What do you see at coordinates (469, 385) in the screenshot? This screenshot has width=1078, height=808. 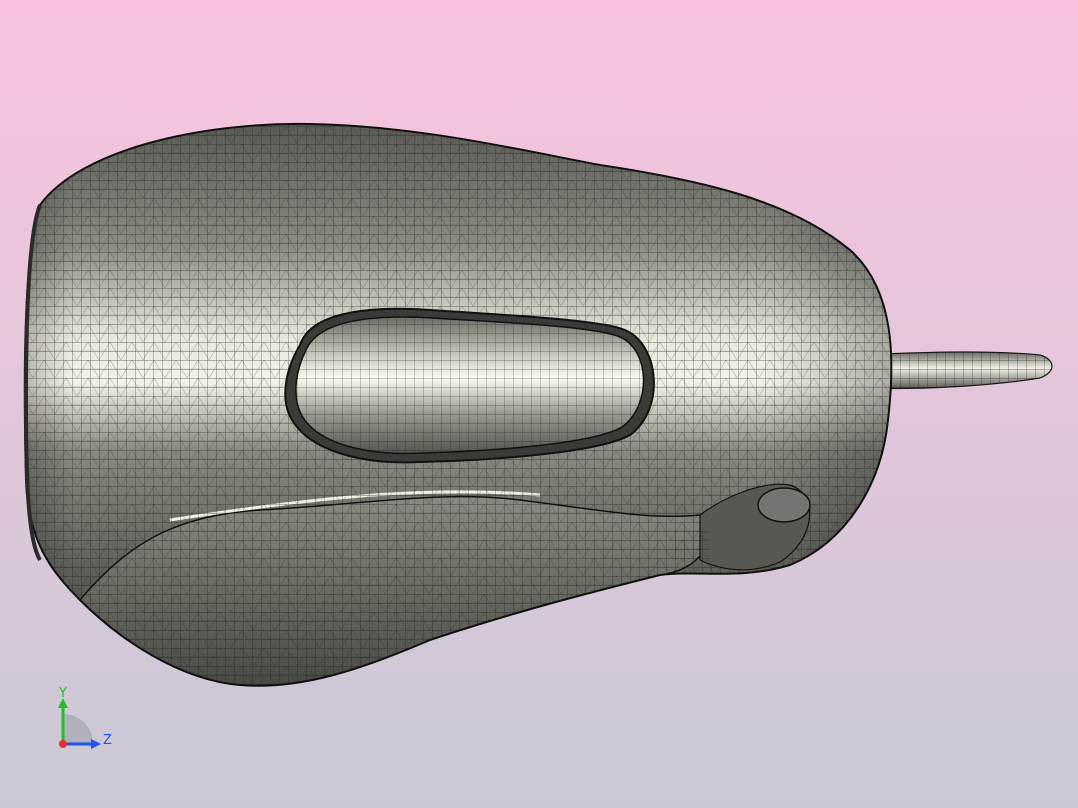 I see `button-pad` at bounding box center [469, 385].